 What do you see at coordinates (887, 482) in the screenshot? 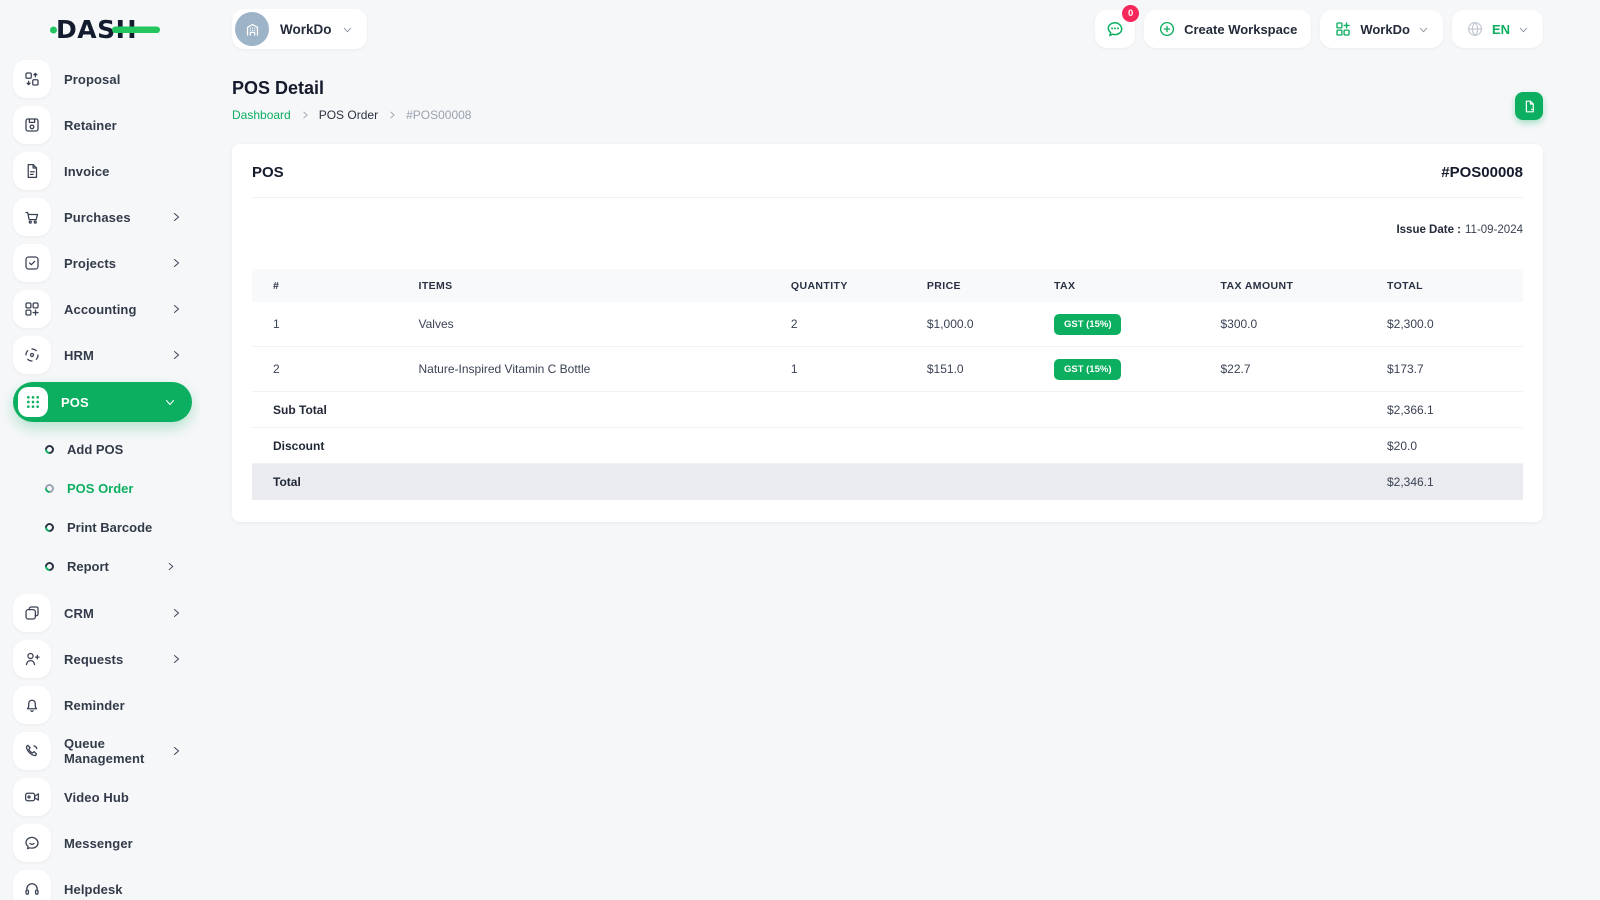
I see `total-row: Total $2,346.1` at bounding box center [887, 482].